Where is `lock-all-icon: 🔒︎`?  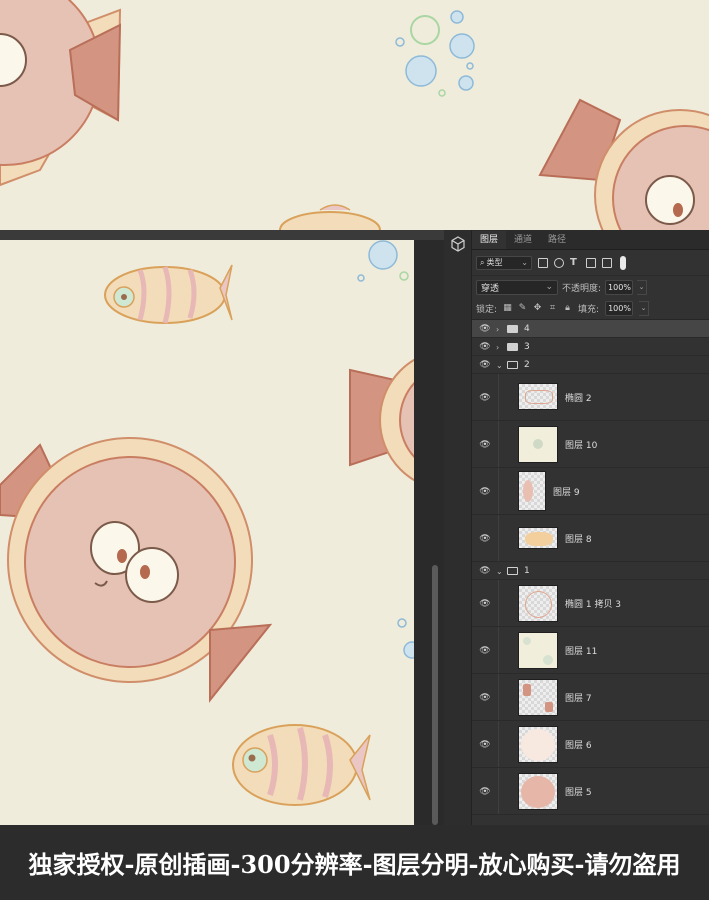
lock-all-icon: 🔒︎ is located at coordinates (567, 308).